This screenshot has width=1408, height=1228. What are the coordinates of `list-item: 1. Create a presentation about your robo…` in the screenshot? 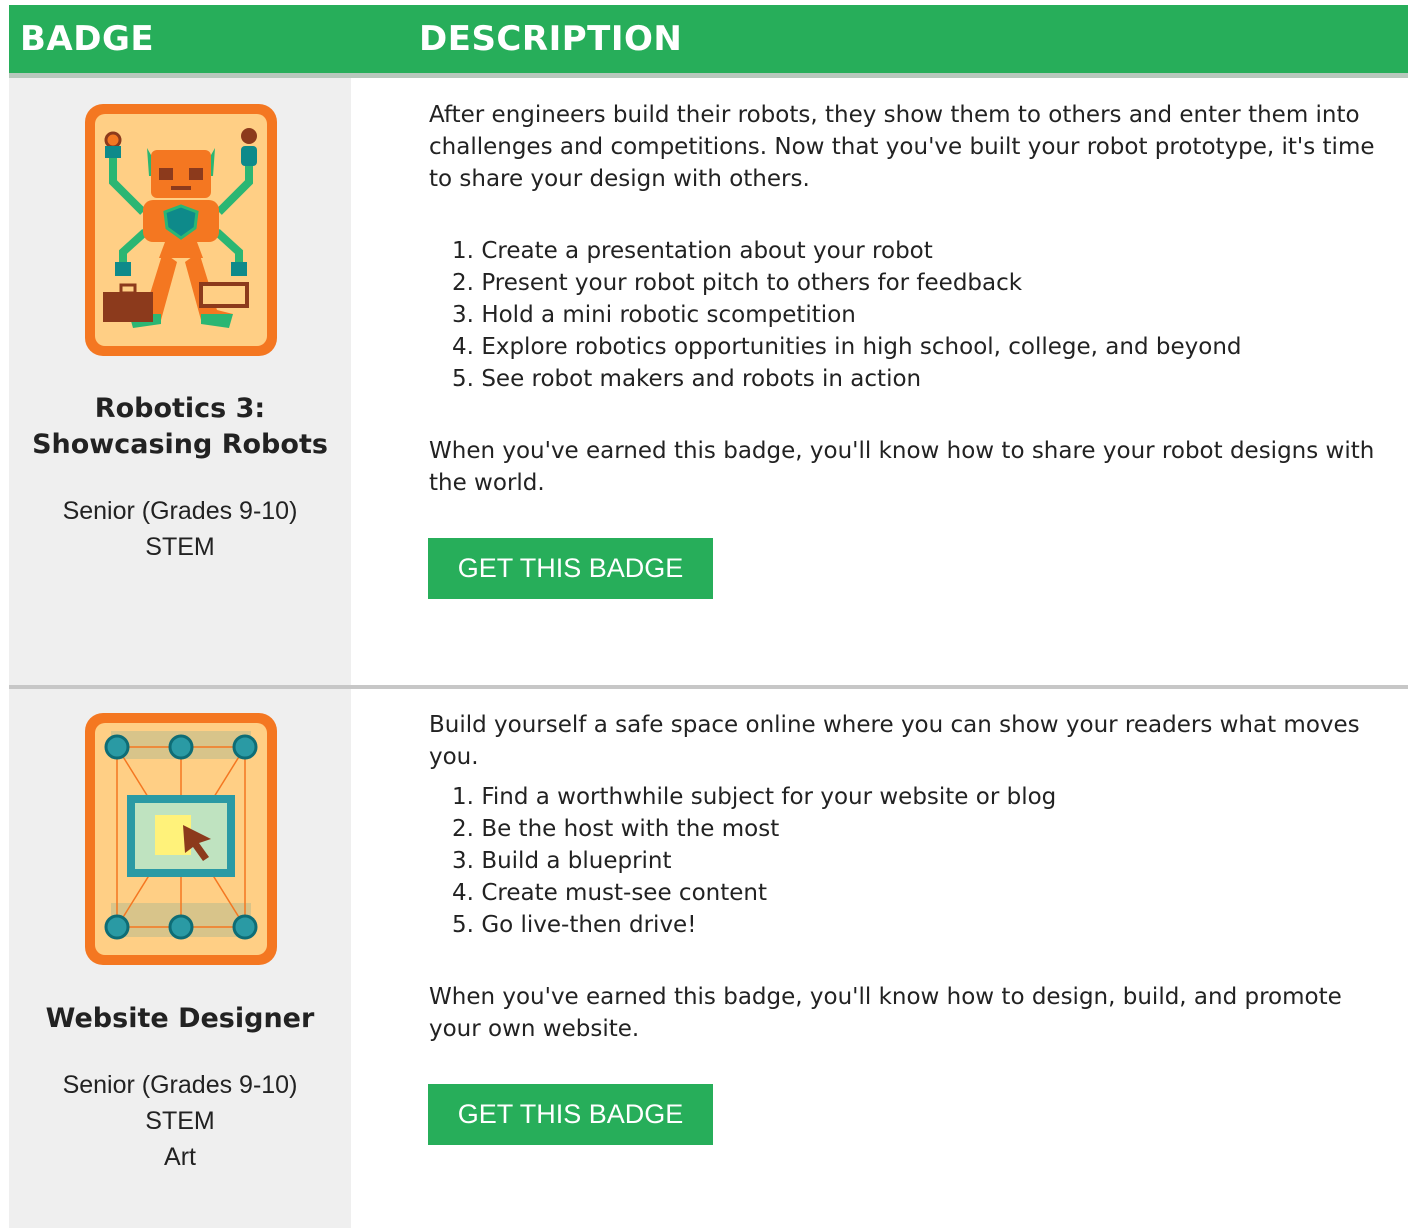 It's located at (835, 251).